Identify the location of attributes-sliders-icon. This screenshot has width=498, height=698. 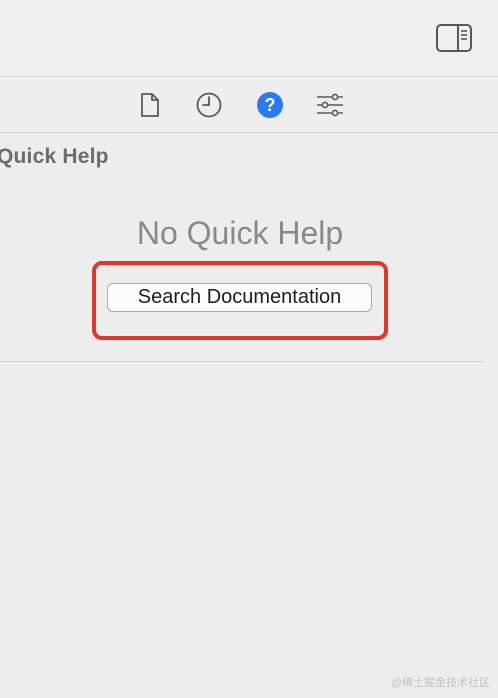
(330, 105).